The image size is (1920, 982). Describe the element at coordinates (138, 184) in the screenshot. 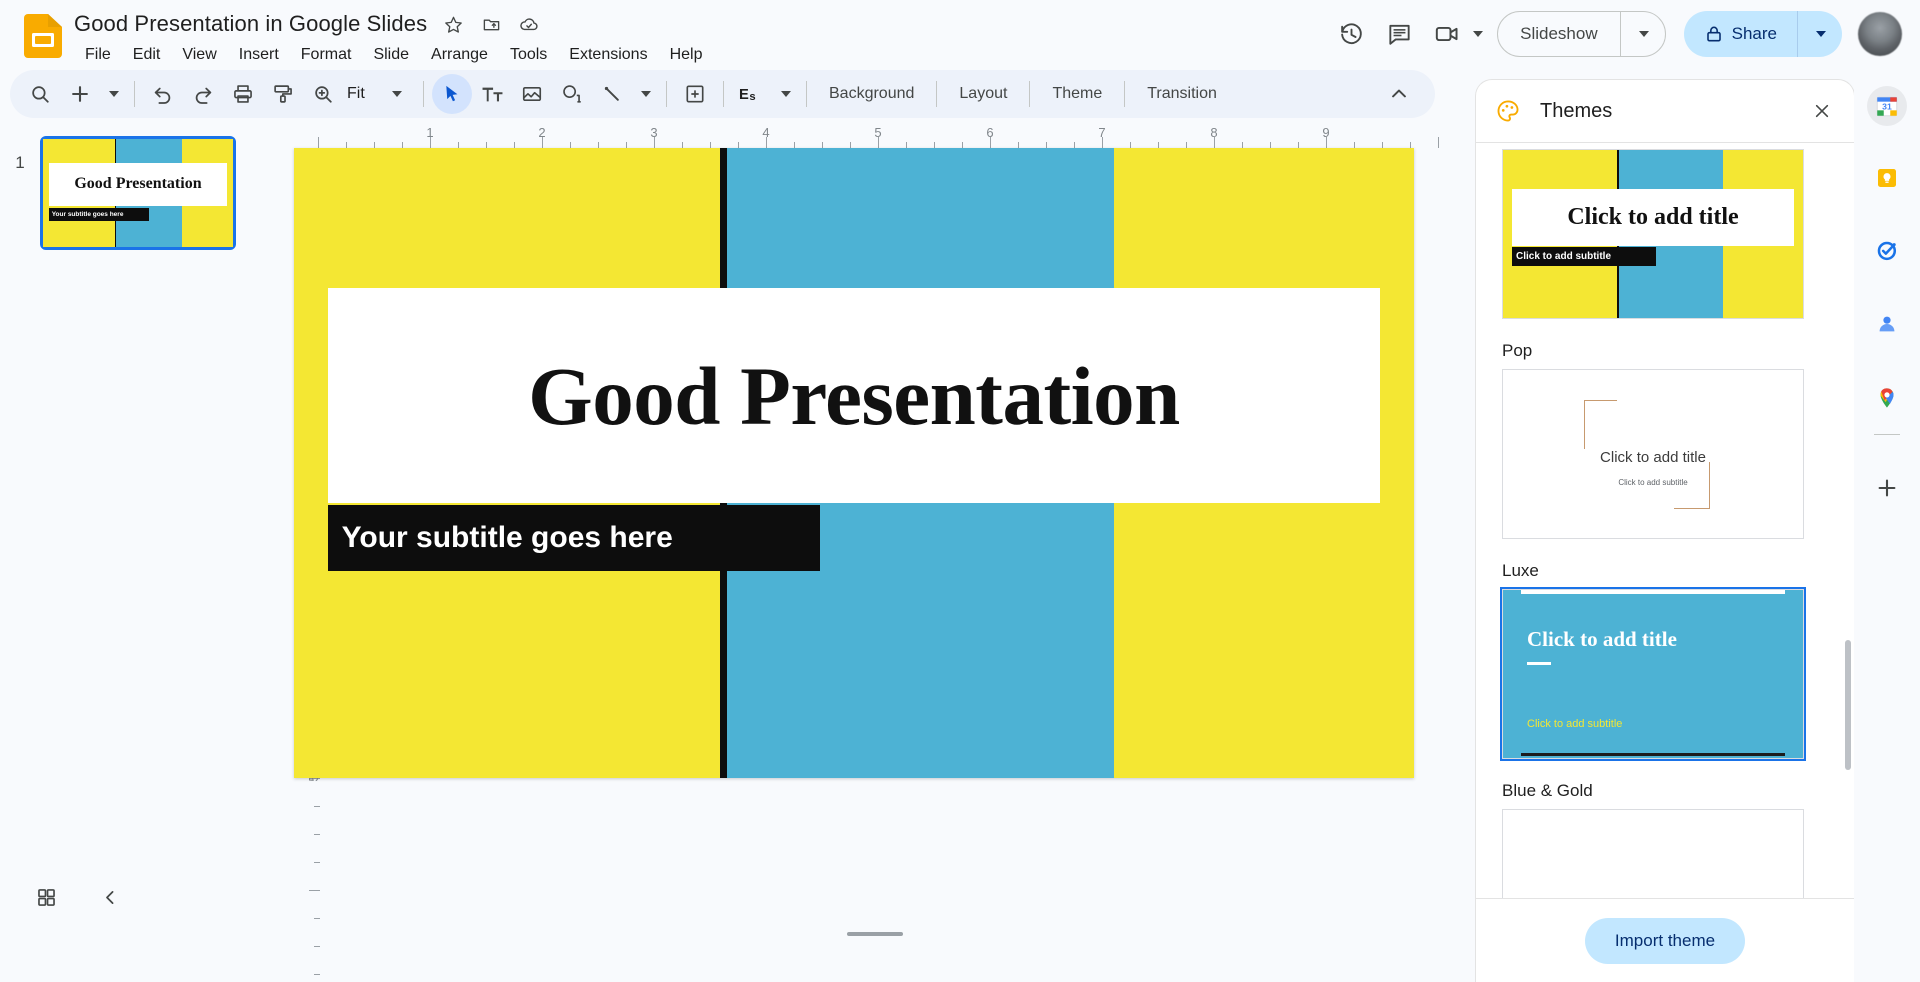

I see `thumb-title-text: Good Presentation` at that location.